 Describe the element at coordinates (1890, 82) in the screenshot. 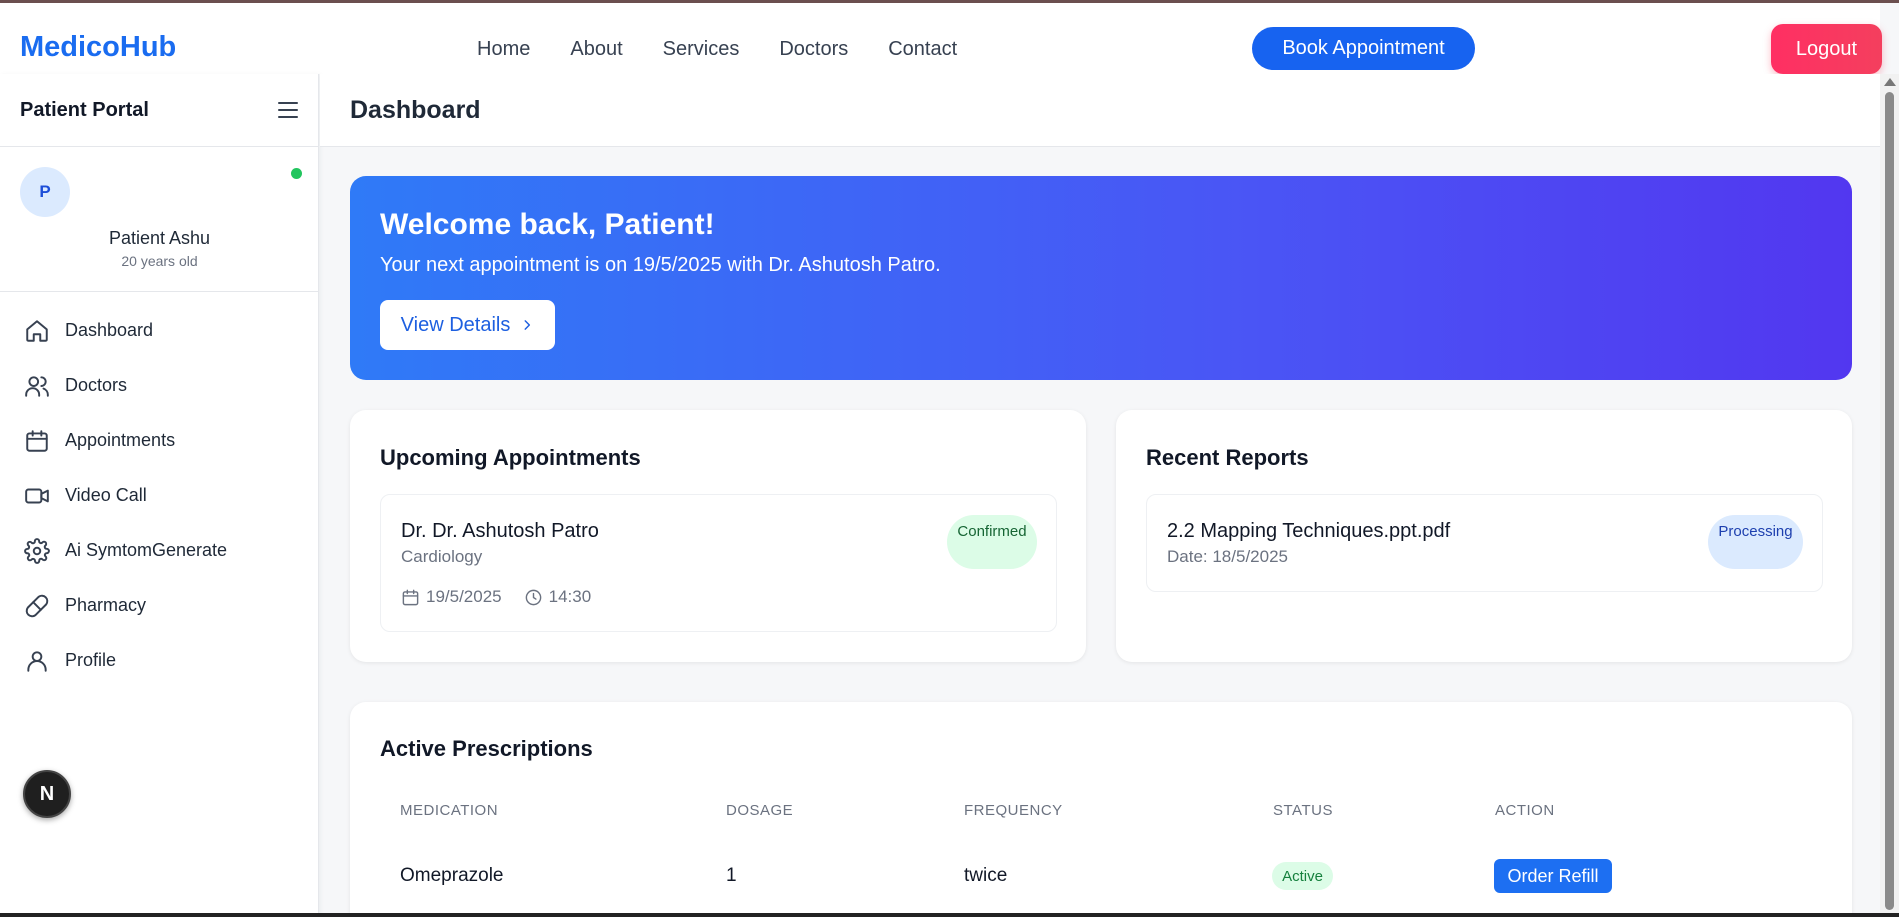

I see `scroll-up-arrow-icon` at that location.